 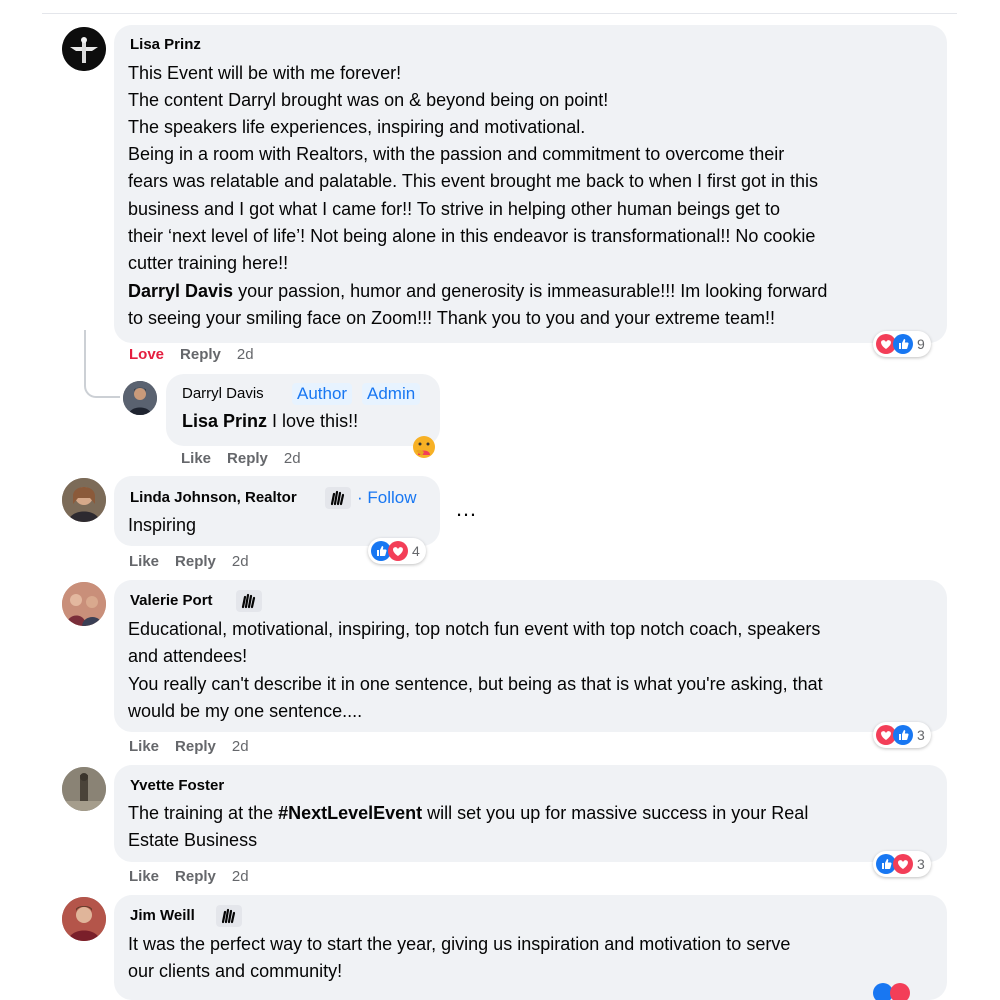 What do you see at coordinates (177, 785) in the screenshot?
I see `comment-author: Yvette Foster` at bounding box center [177, 785].